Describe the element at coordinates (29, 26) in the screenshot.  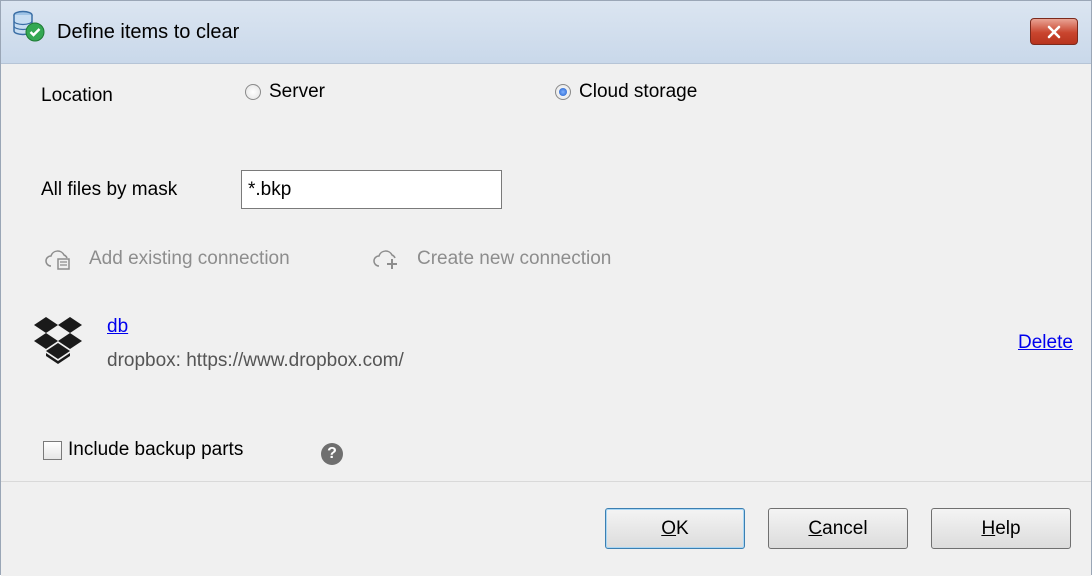
I see `database-check-icon` at that location.